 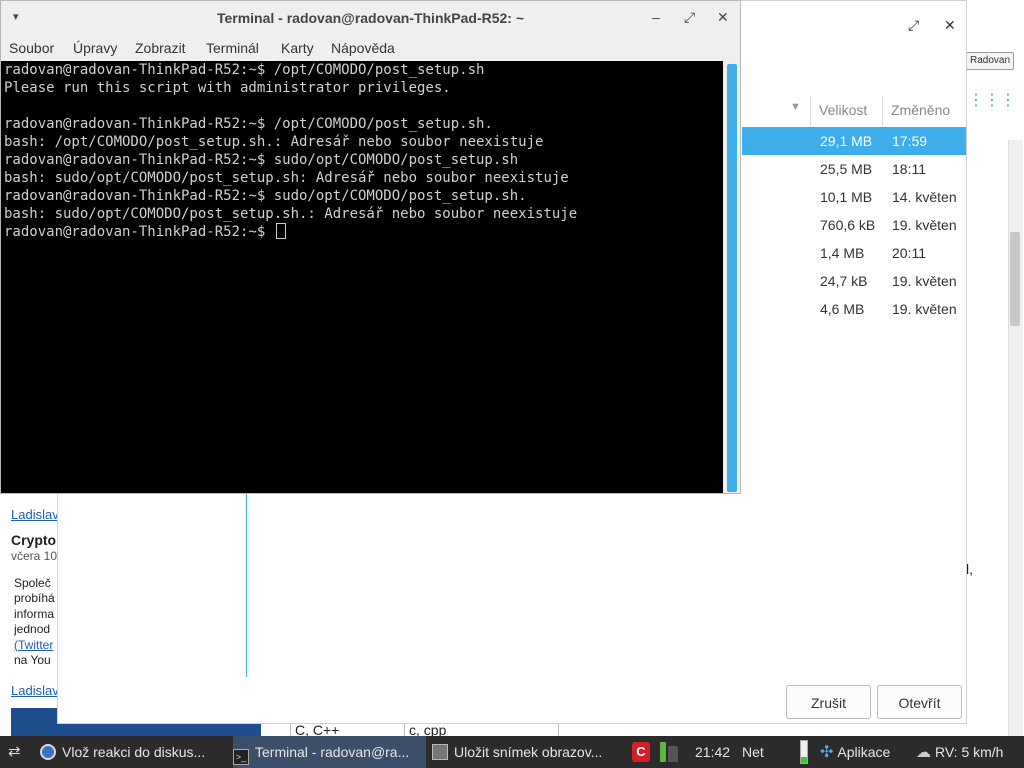 What do you see at coordinates (48, 752) in the screenshot?
I see `chrome-icon` at bounding box center [48, 752].